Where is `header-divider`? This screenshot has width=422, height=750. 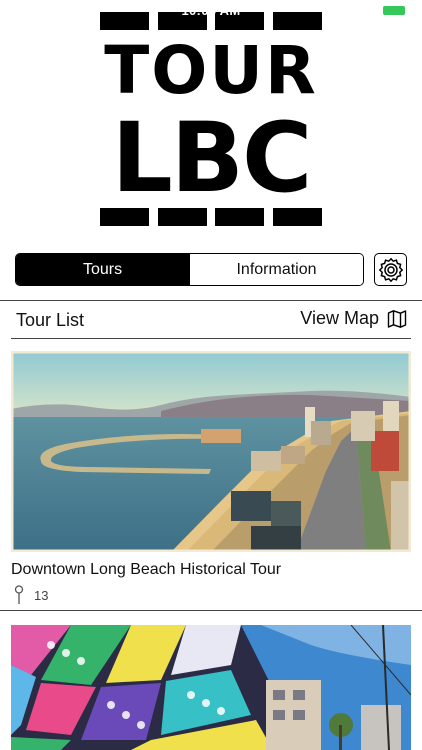 header-divider is located at coordinates (211, 300).